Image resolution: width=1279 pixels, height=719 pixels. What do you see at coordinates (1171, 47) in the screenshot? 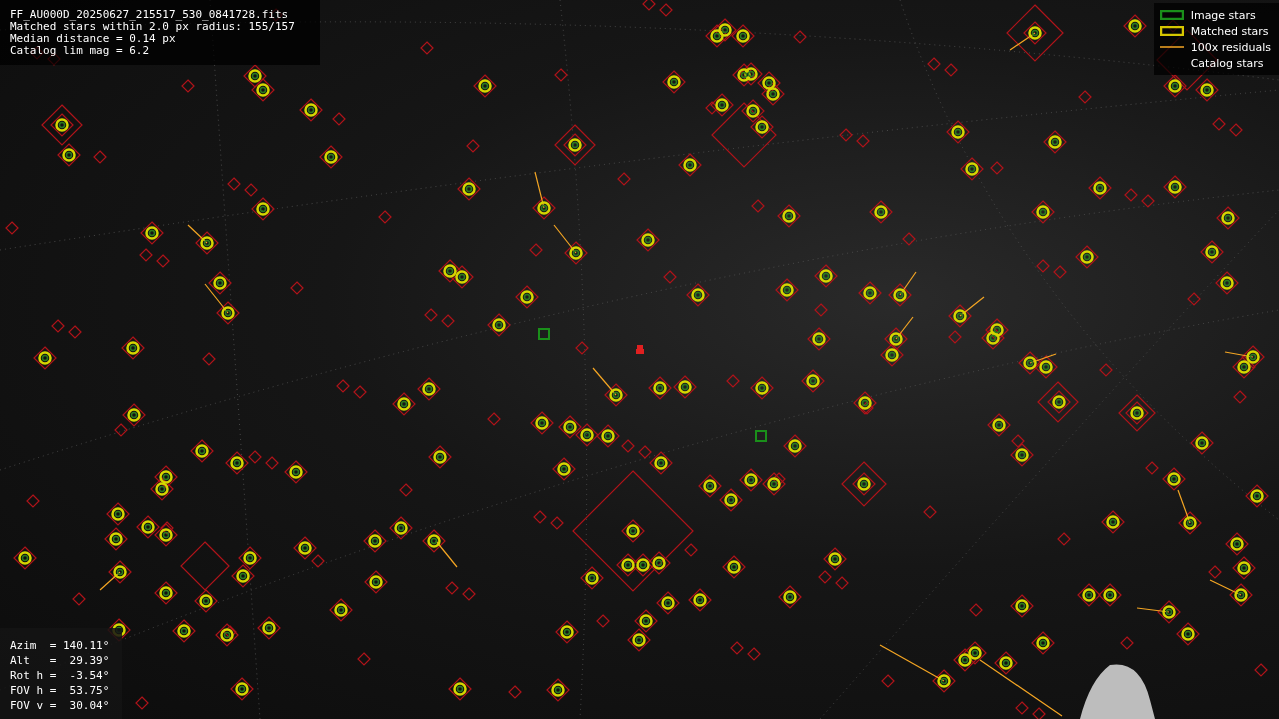
I see `line-swatch-icon` at bounding box center [1171, 47].